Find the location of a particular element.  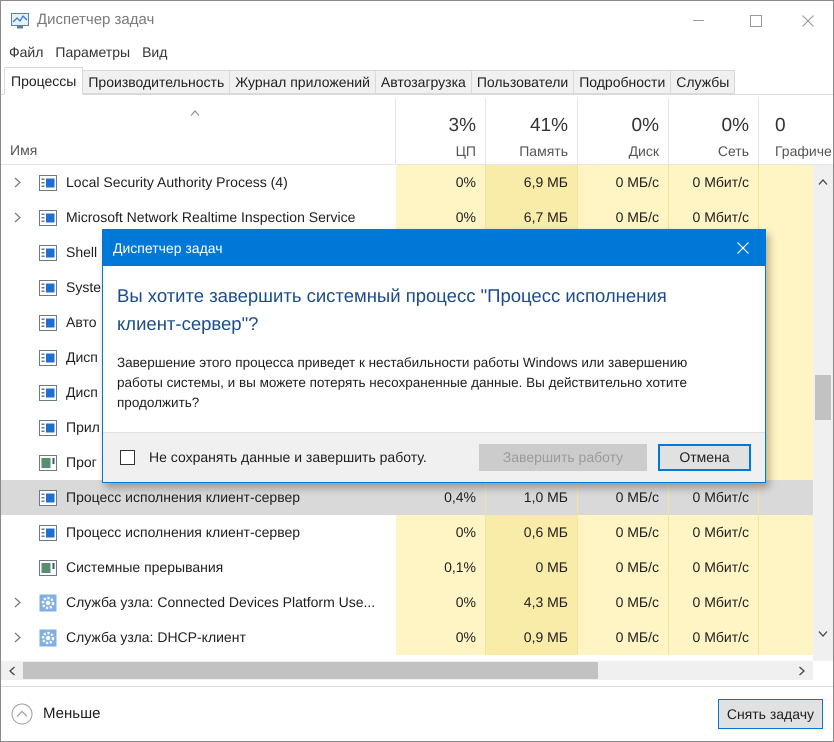

table-cell-text: 0,1% is located at coordinates (460, 567).